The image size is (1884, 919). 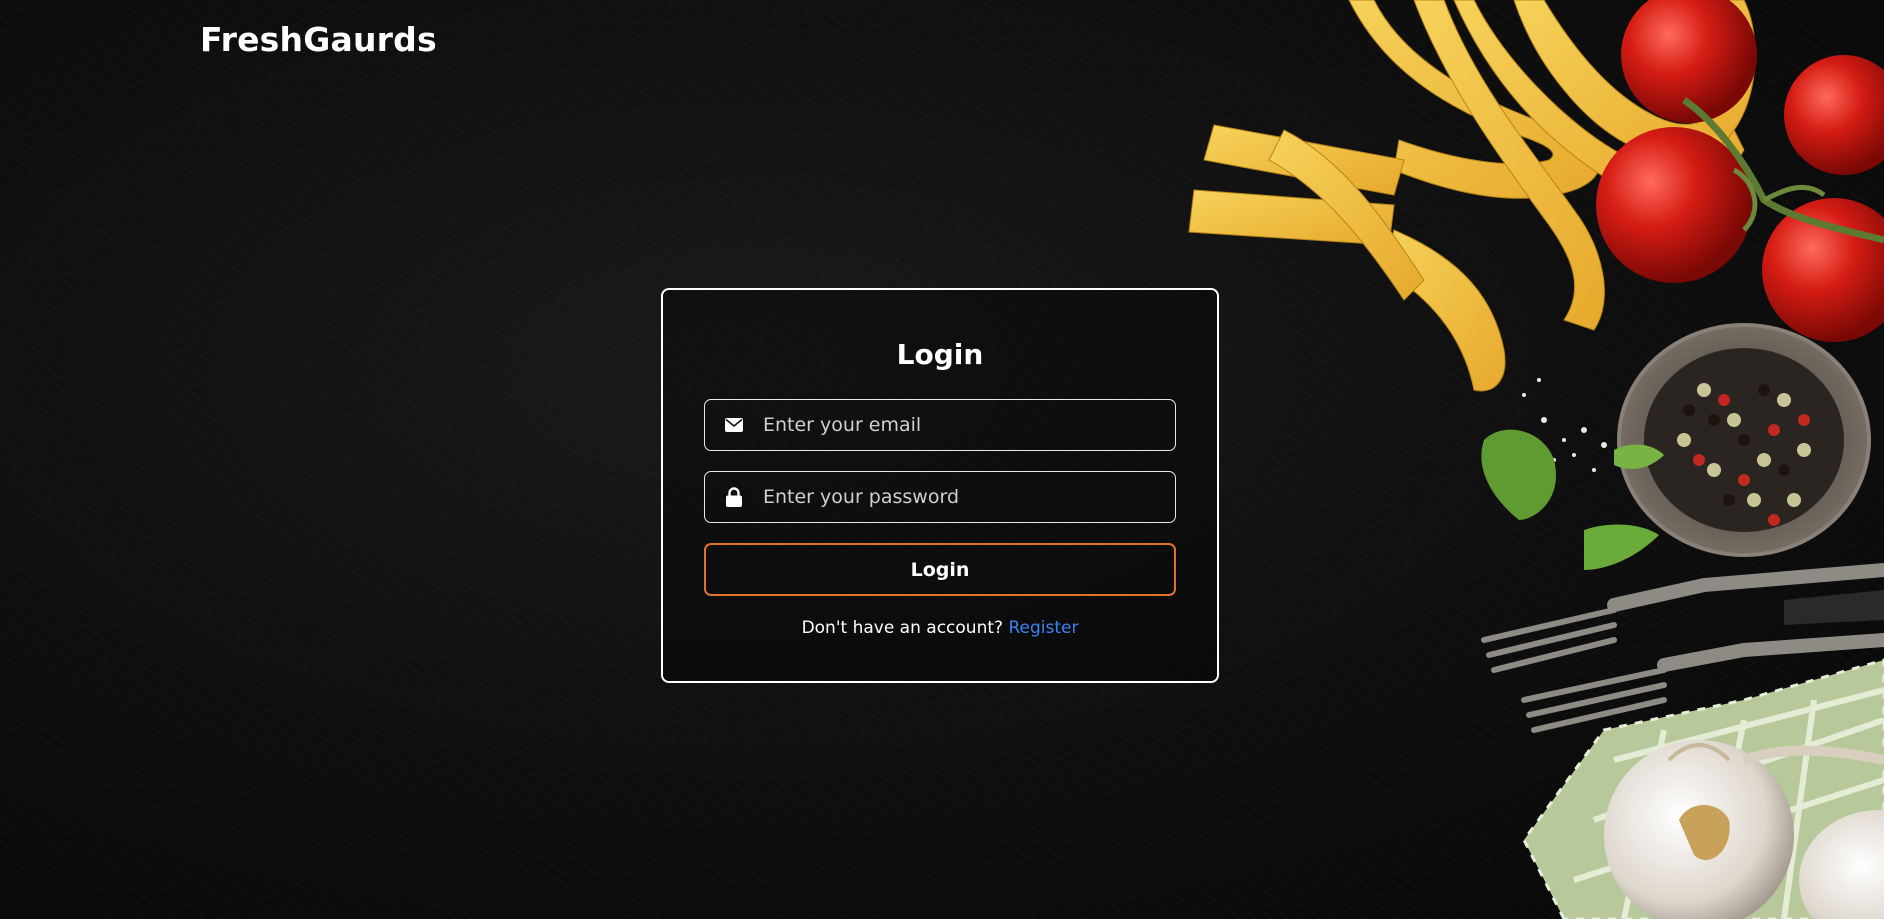 What do you see at coordinates (969, 425) in the screenshot?
I see `email-input` at bounding box center [969, 425].